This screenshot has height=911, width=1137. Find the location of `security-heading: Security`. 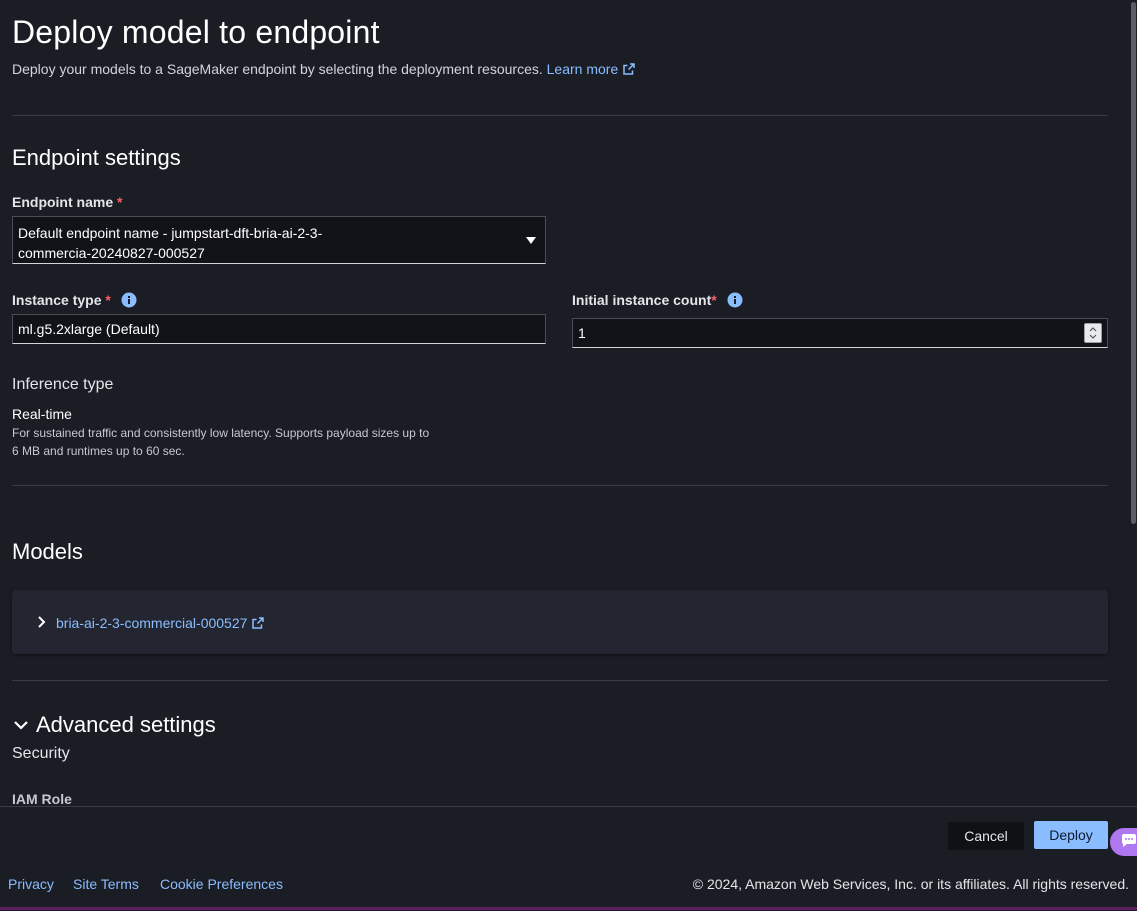

security-heading: Security is located at coordinates (41, 753).